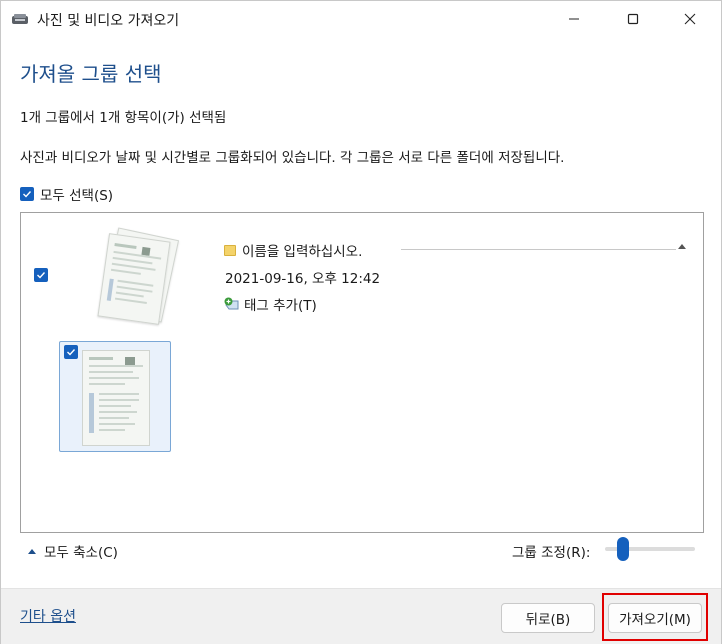 The width and height of the screenshot is (722, 644). What do you see at coordinates (91, 74) in the screenshot?
I see `page-title: 가져올 그룹 선택` at bounding box center [91, 74].